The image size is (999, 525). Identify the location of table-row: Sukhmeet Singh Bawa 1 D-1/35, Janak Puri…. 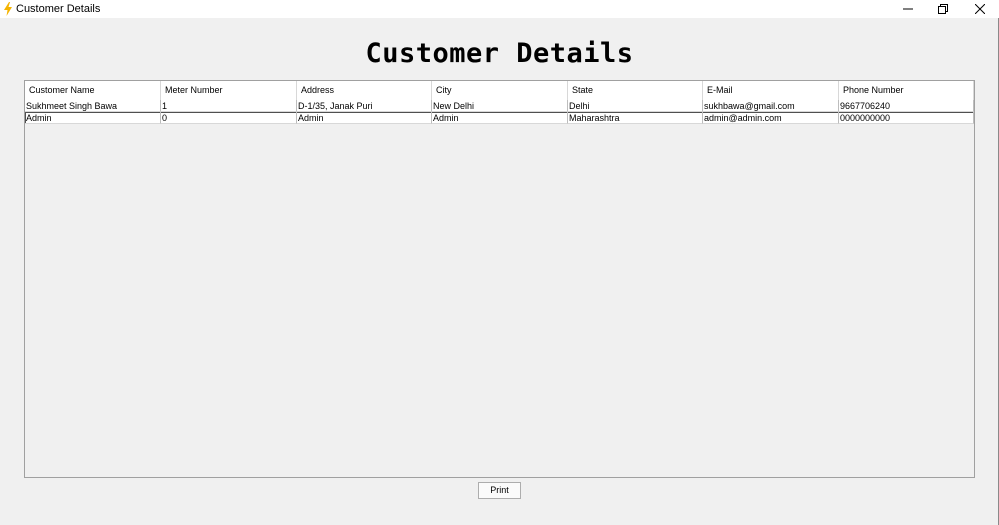
(499, 106).